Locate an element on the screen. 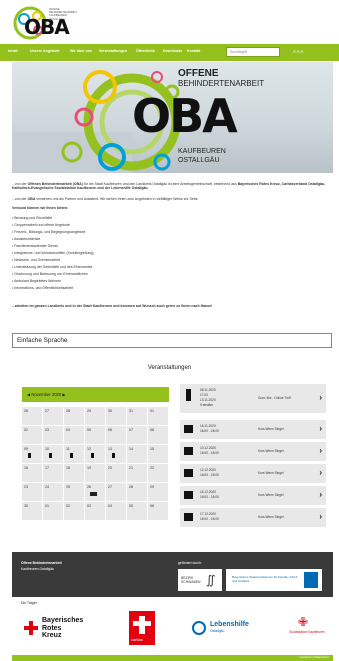 Image resolution: width=339 pixels, height=661 pixels. lebenshilfe-icon is located at coordinates (199, 628).